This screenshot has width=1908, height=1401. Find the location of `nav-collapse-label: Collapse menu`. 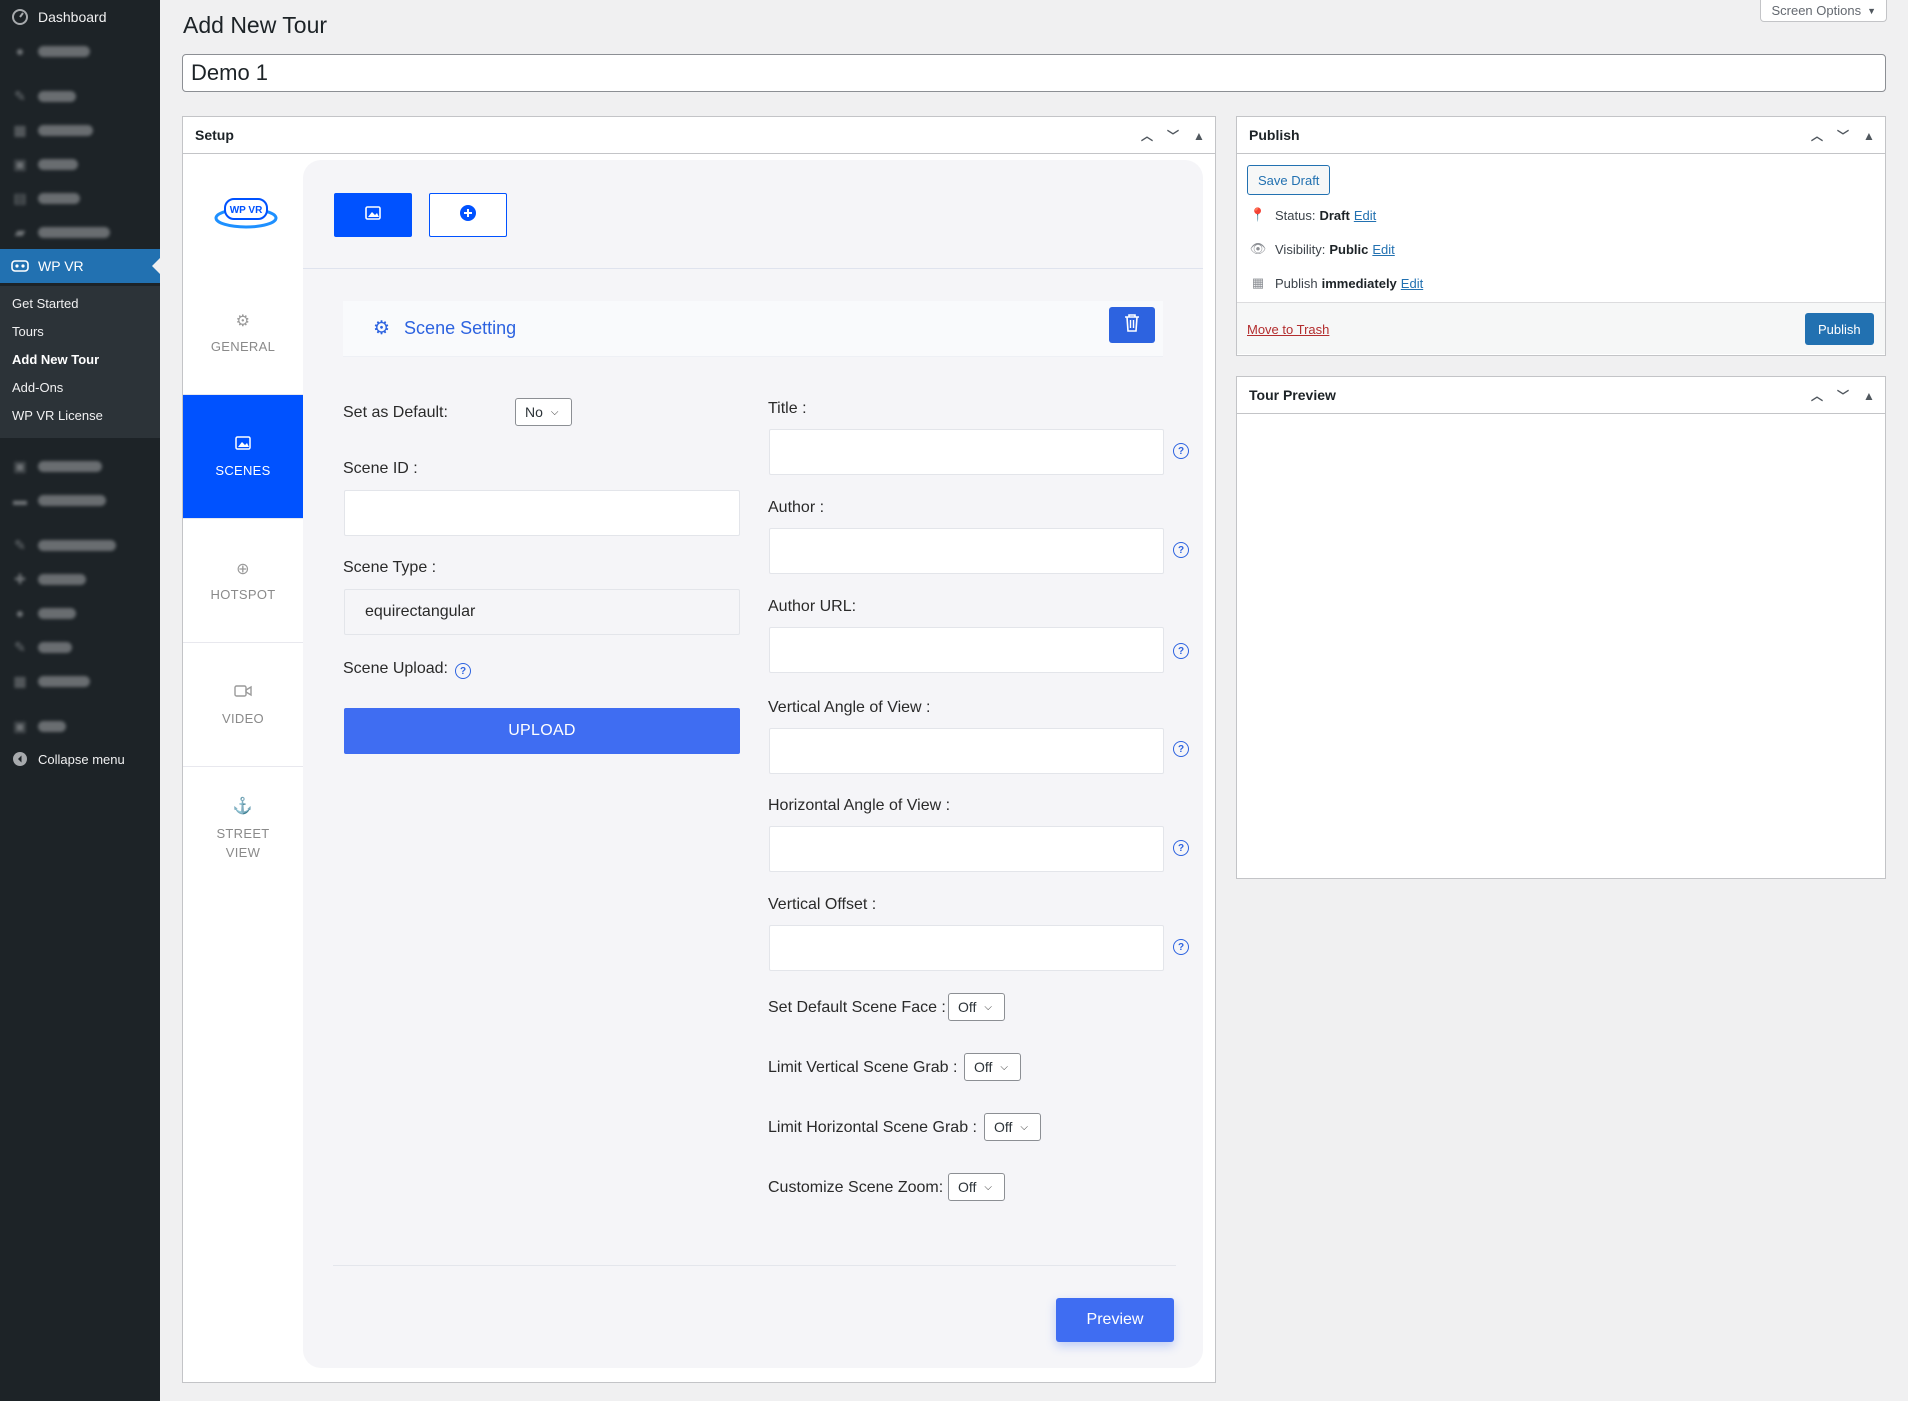

nav-collapse-label: Collapse menu is located at coordinates (81, 759).